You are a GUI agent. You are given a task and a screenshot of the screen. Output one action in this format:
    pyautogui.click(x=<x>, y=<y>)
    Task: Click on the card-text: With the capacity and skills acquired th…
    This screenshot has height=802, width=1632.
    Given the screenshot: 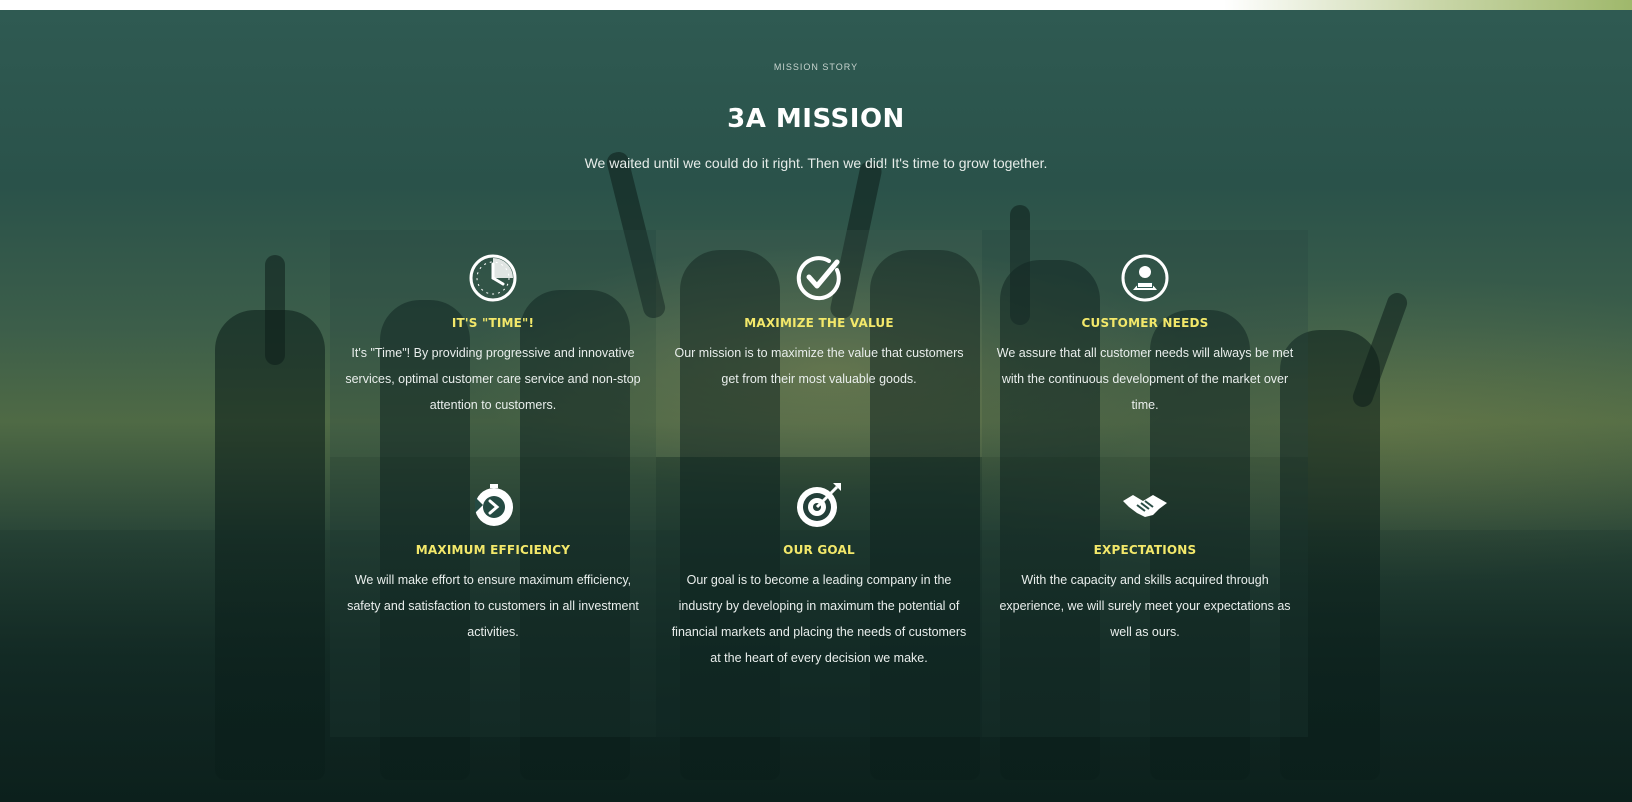 What is the action you would take?
    pyautogui.click(x=1145, y=606)
    